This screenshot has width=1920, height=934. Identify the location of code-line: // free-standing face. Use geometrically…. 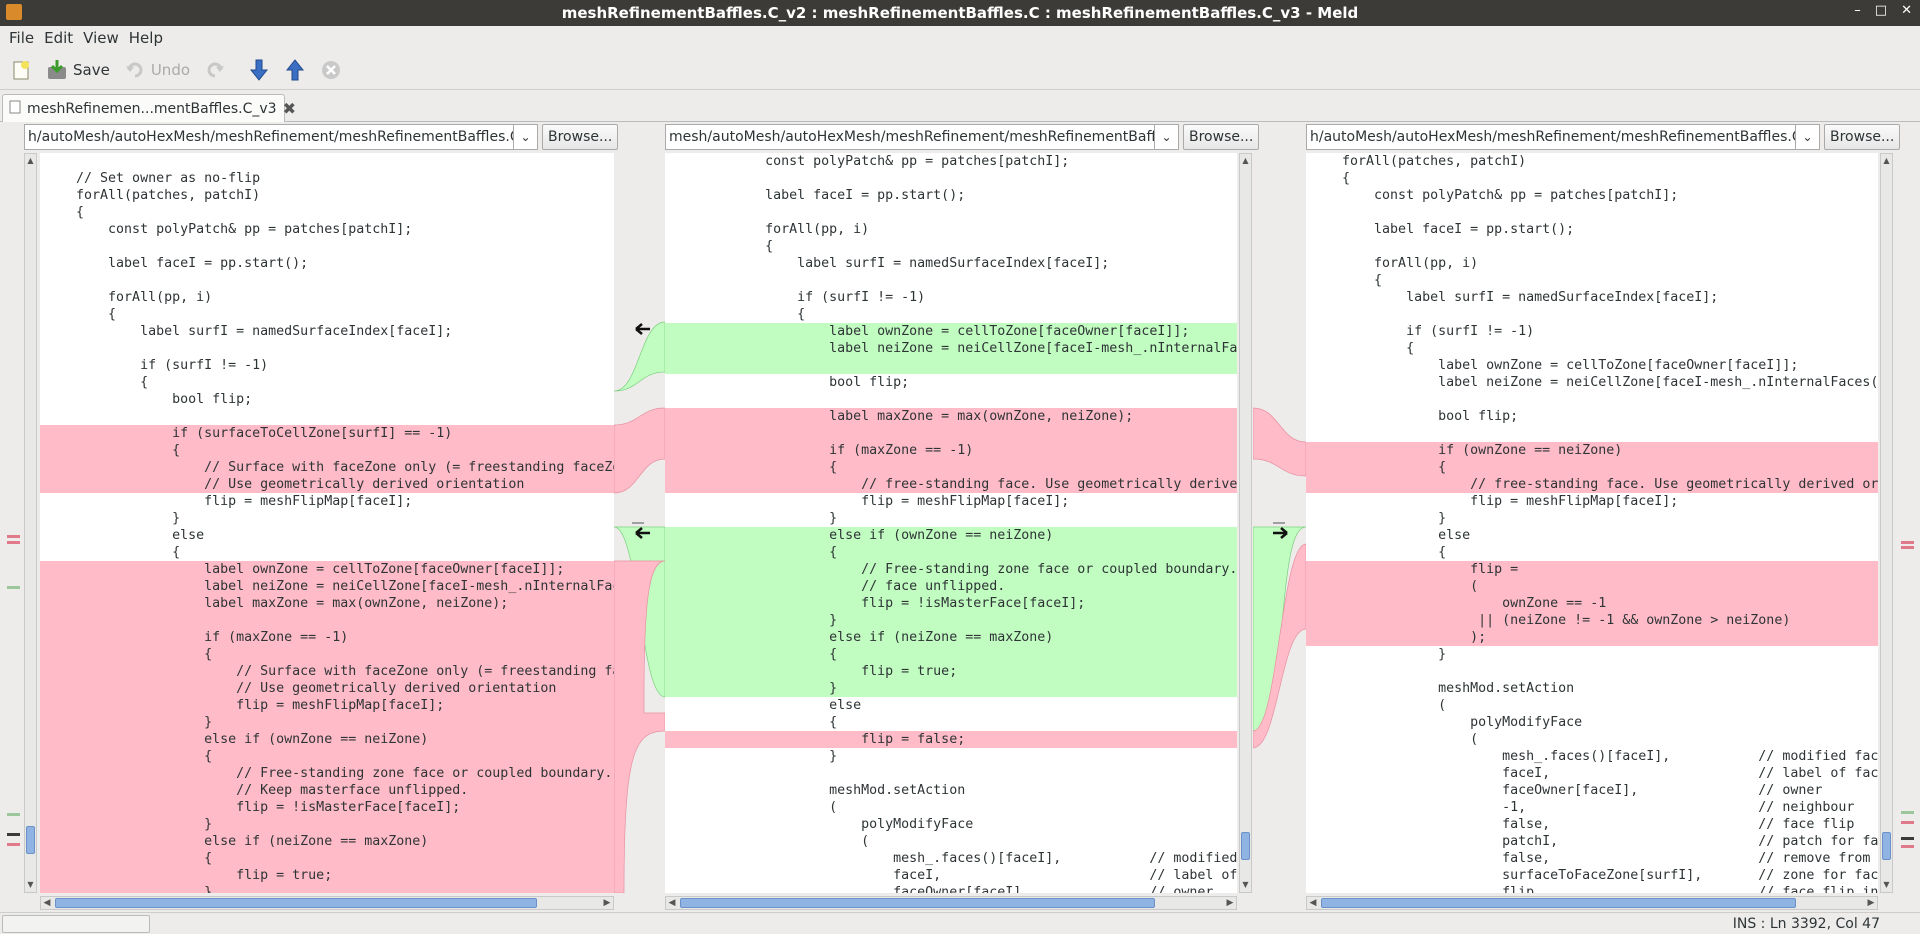
(1592, 484).